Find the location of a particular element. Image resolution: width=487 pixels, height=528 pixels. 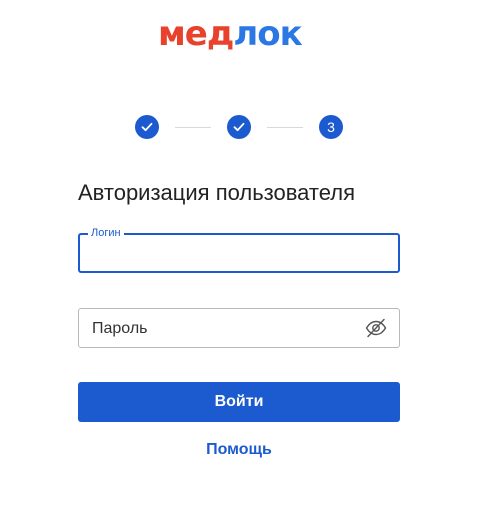

password-input is located at coordinates (222, 329).